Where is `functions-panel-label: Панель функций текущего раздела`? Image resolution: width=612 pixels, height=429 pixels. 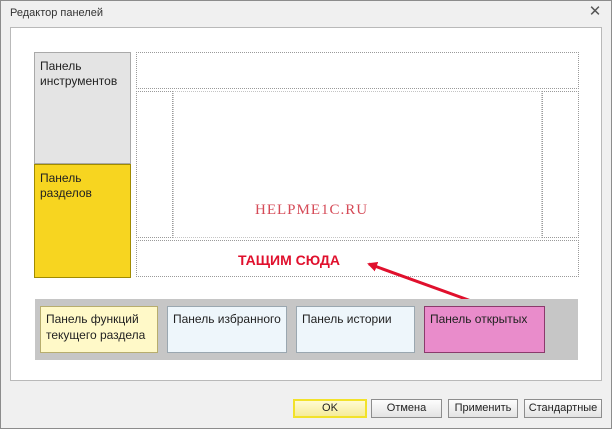
functions-panel-label: Панель функций текущего раздела is located at coordinates (96, 327).